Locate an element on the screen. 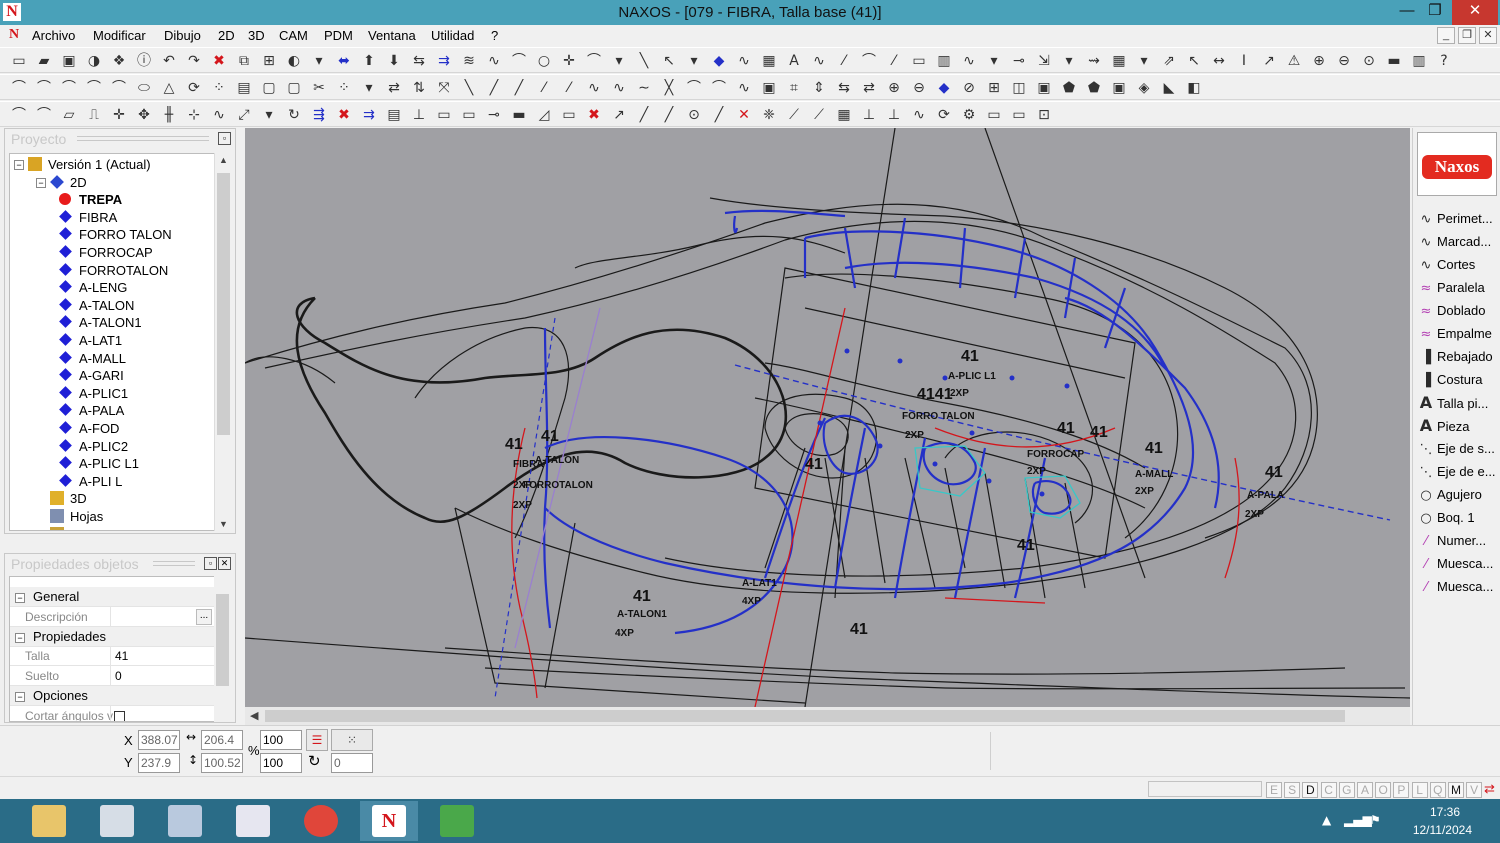 Image resolution: width=1500 pixels, height=843 pixels. tool-pieza: A Pieza is located at coordinates (1443, 426).